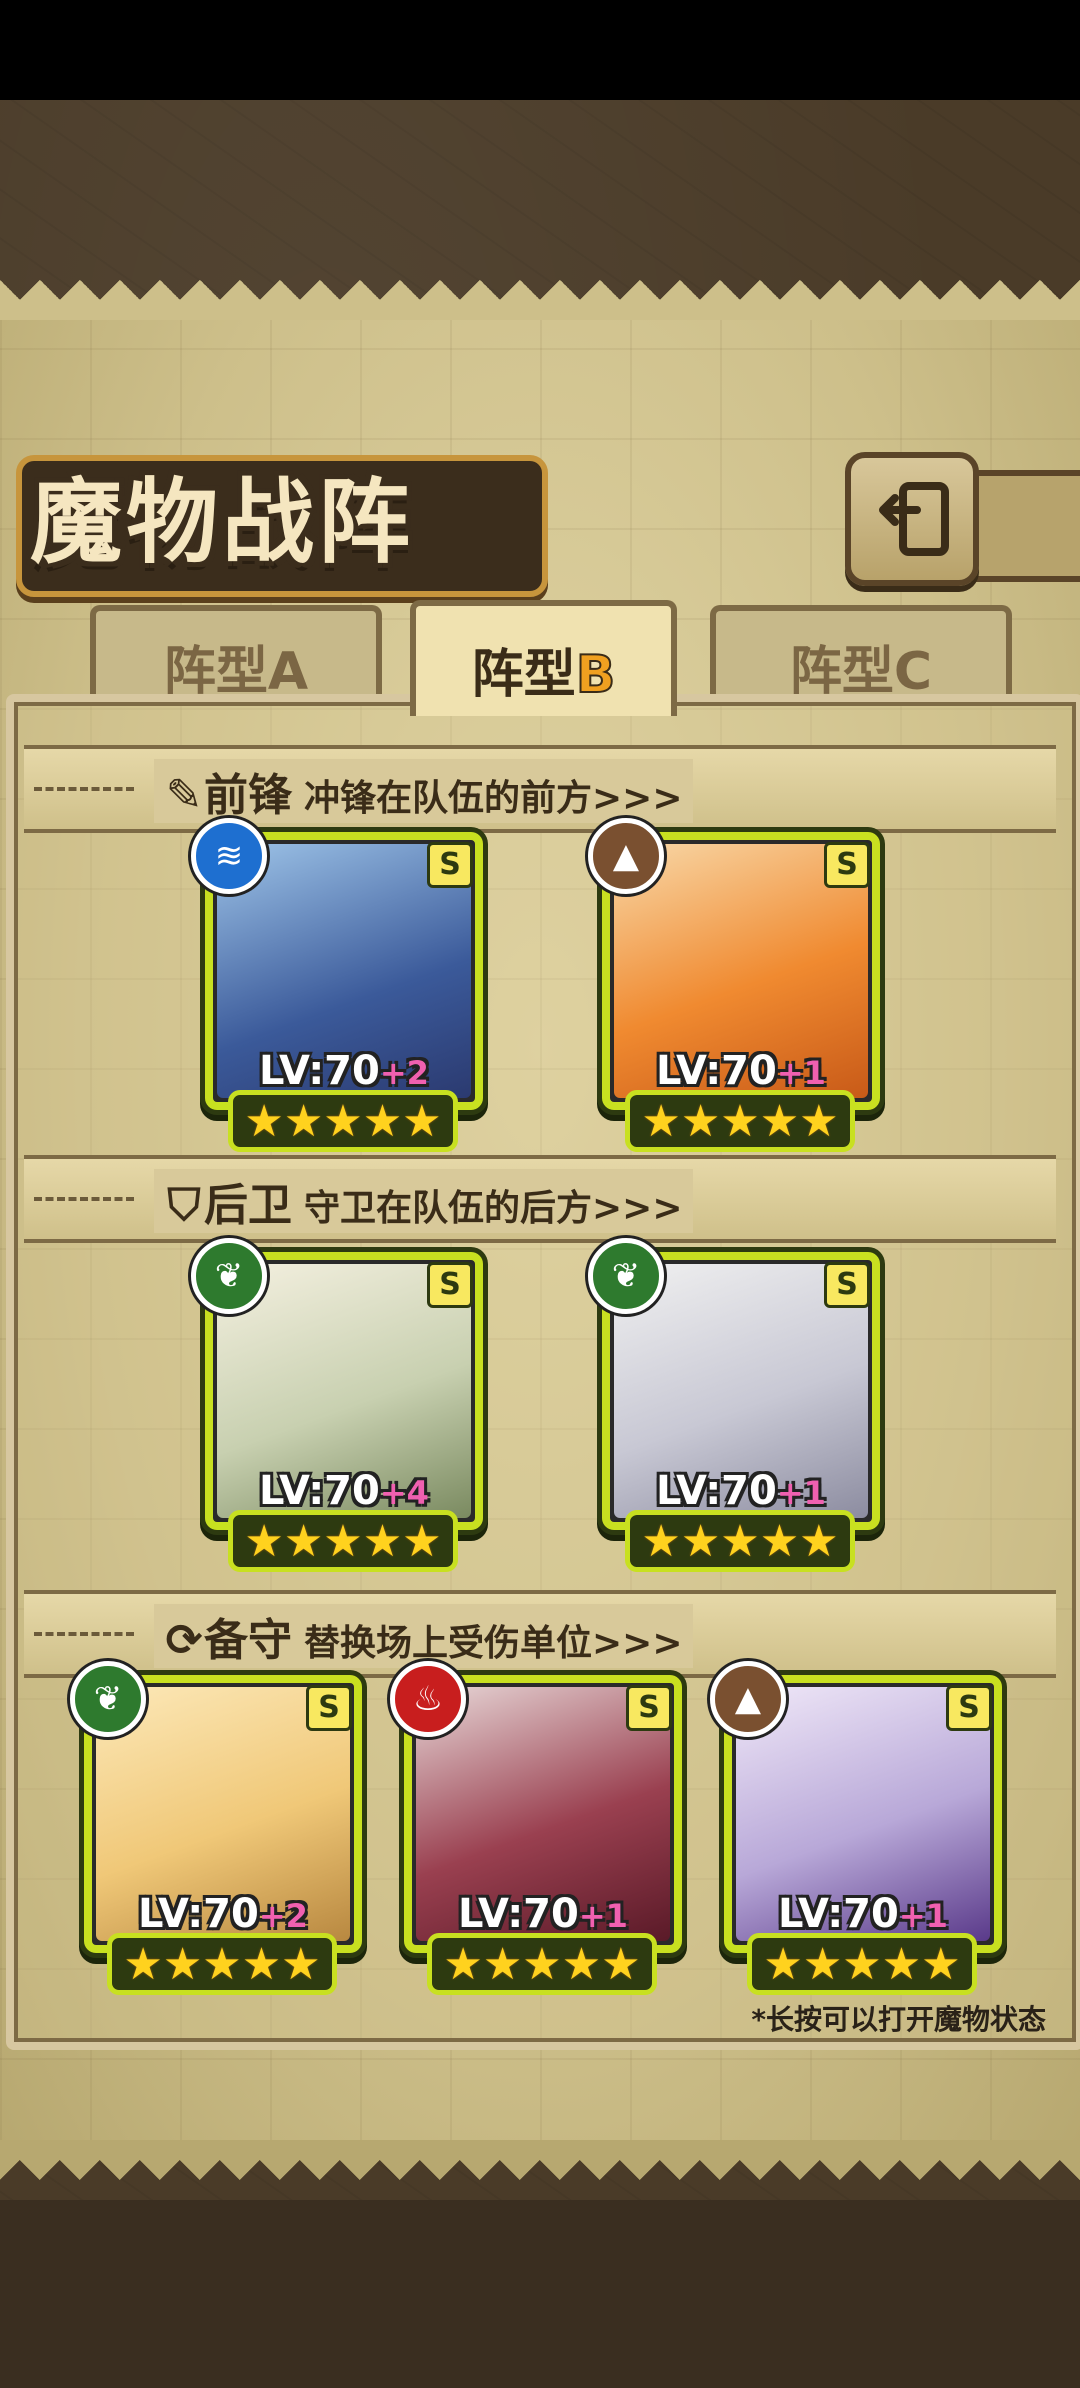 The image size is (1080, 2388). Describe the element at coordinates (861, 654) in the screenshot. I see `tab-formation-c: 阵型C` at that location.